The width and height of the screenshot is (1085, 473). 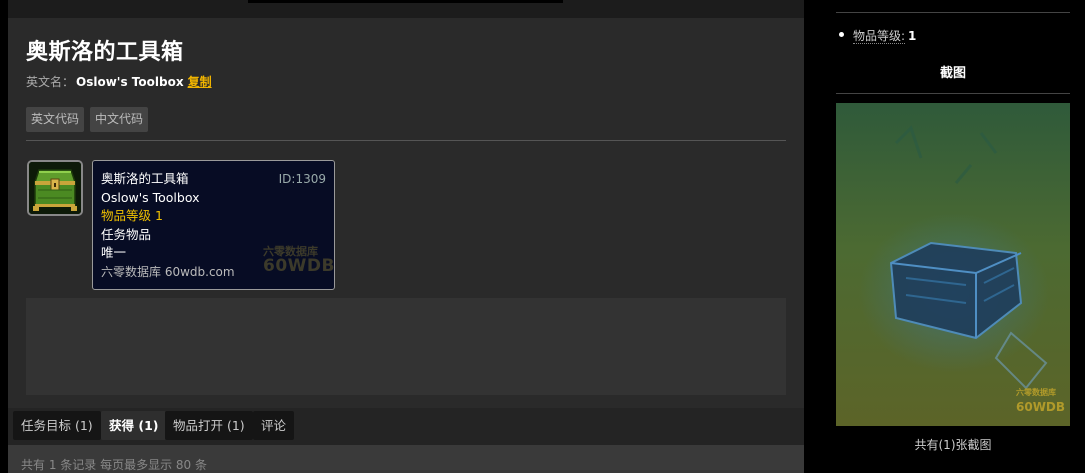 What do you see at coordinates (953, 445) in the screenshot?
I see `screenshot-count: 共有(1)张截图` at bounding box center [953, 445].